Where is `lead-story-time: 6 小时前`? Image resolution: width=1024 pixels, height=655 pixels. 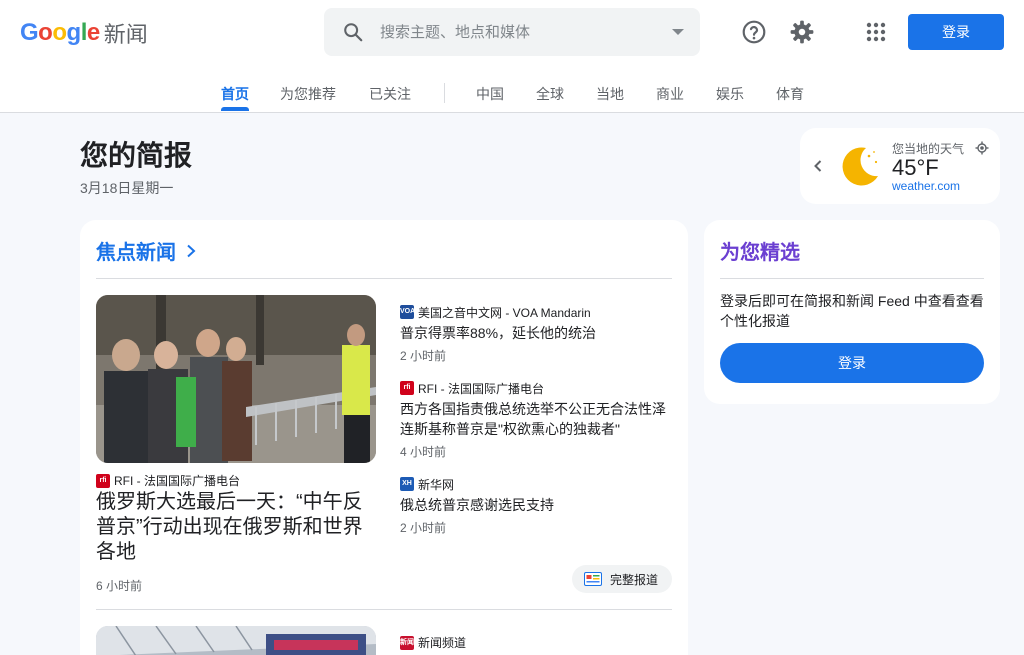 lead-story-time: 6 小时前 is located at coordinates (119, 586).